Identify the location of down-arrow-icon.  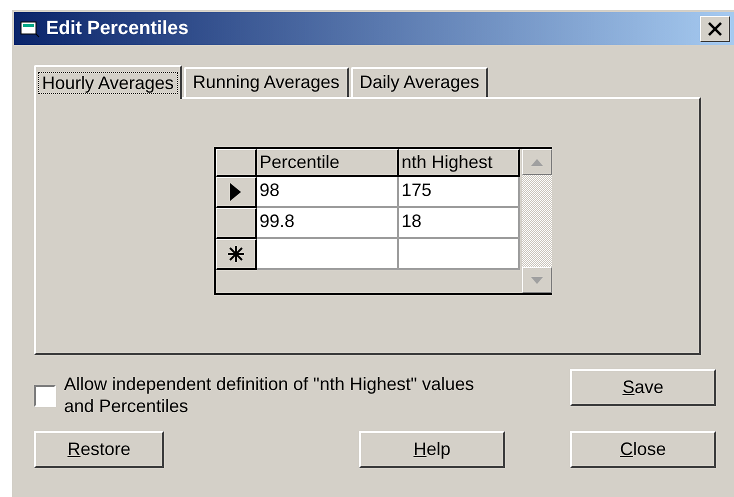
(536, 280).